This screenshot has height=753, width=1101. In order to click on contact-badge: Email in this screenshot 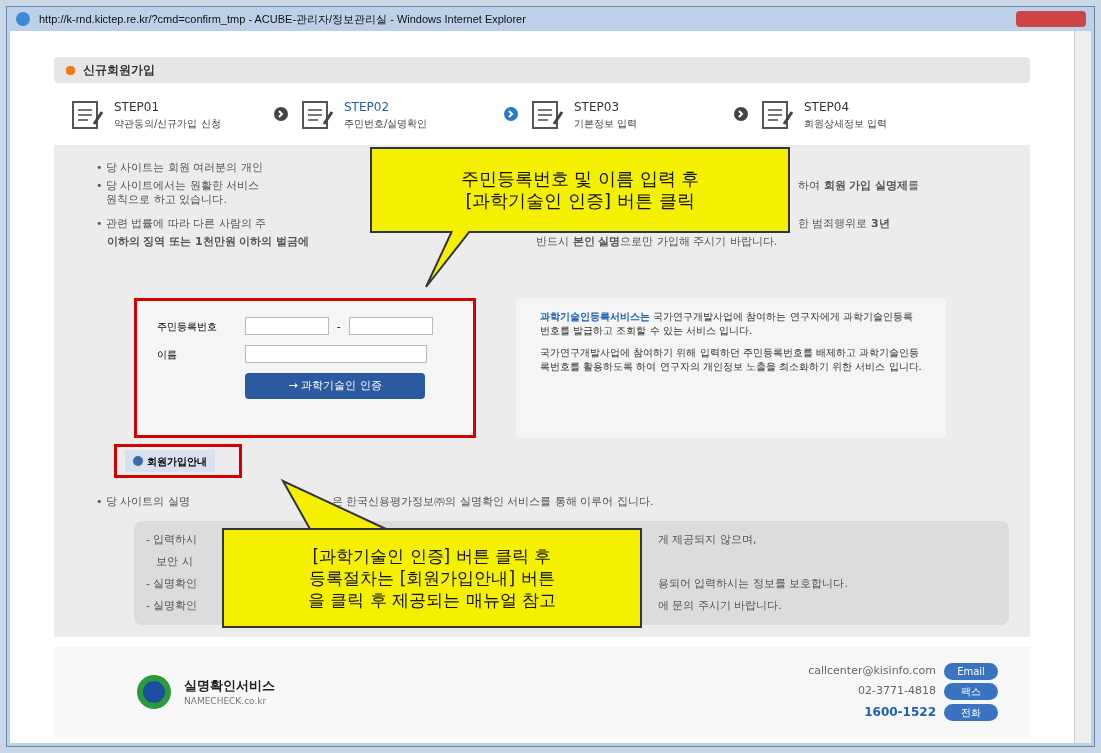, I will do `click(971, 671)`.